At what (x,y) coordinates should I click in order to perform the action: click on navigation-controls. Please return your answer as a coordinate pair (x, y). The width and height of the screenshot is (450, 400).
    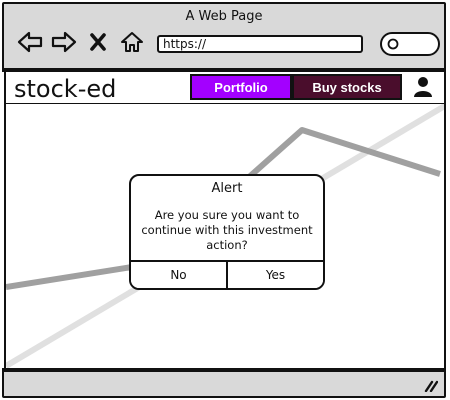
    Looking at the image, I should click on (81, 42).